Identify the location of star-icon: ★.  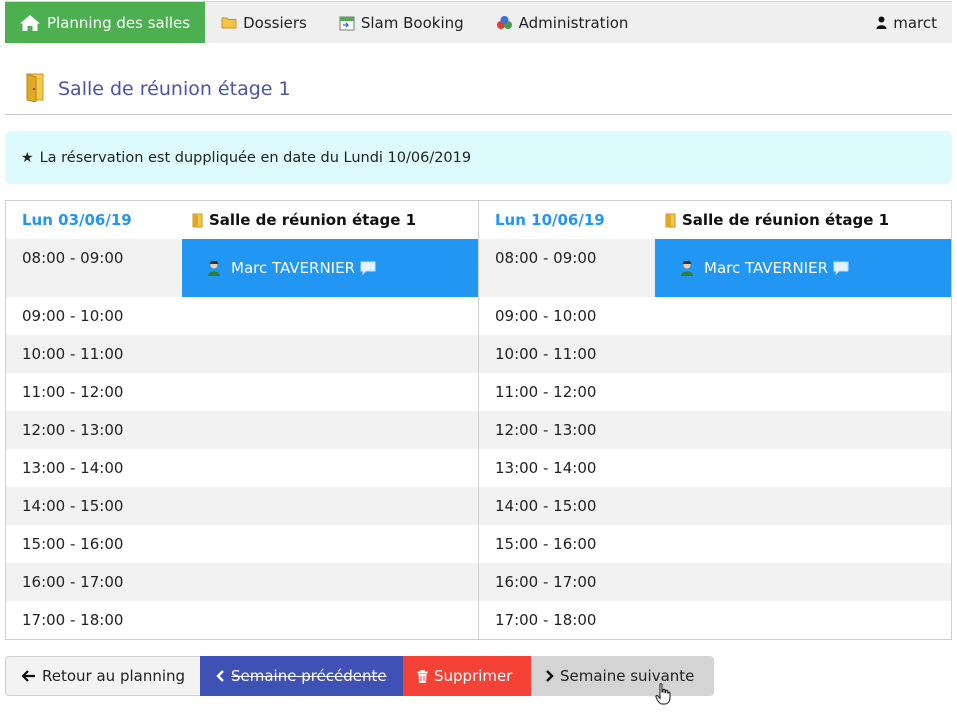
(27, 157).